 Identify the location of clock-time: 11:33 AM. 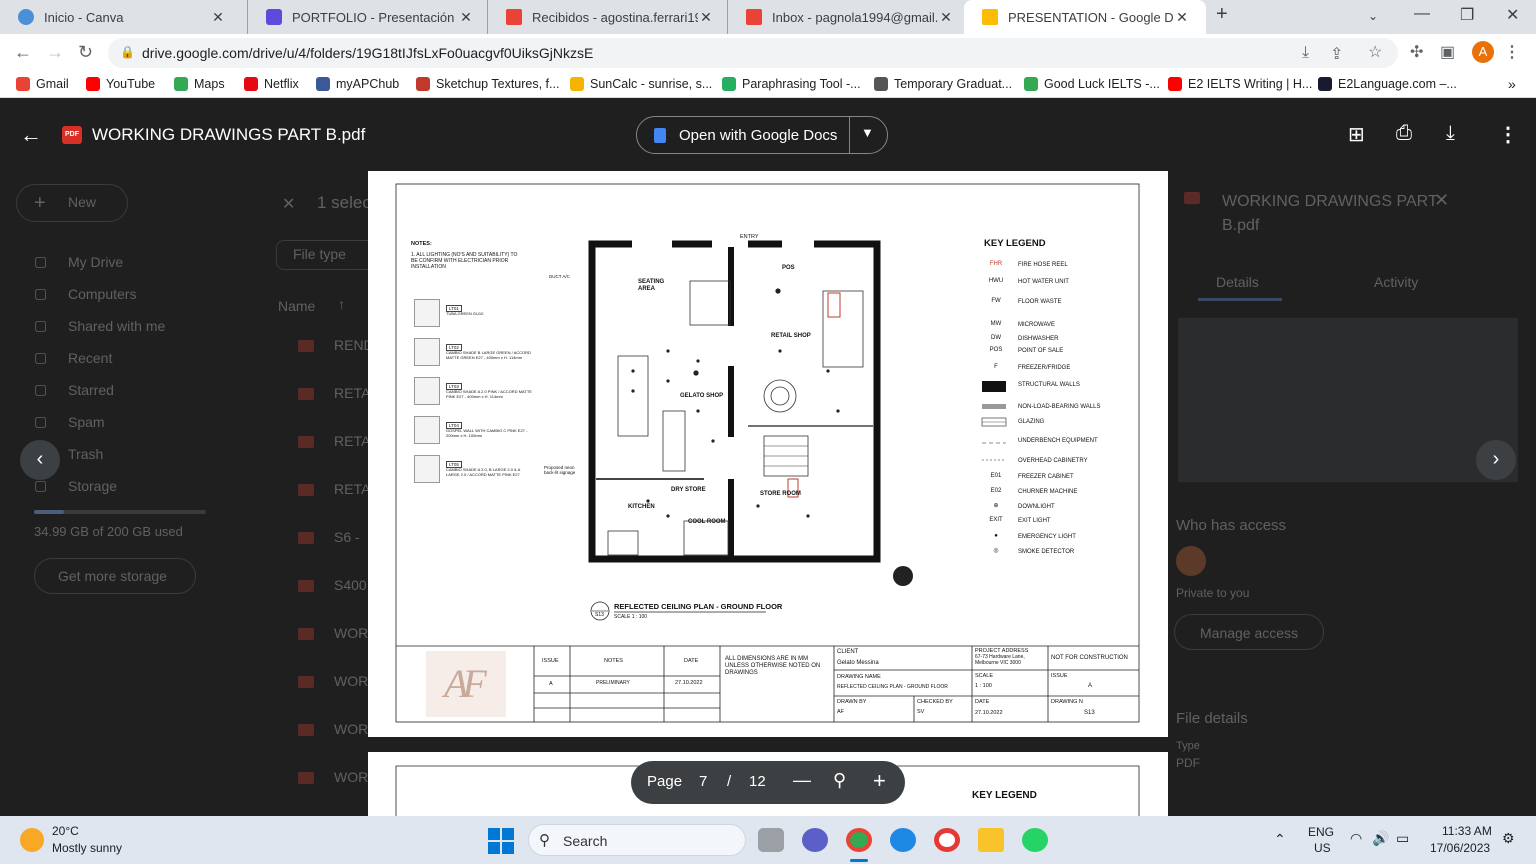
(1467, 831).